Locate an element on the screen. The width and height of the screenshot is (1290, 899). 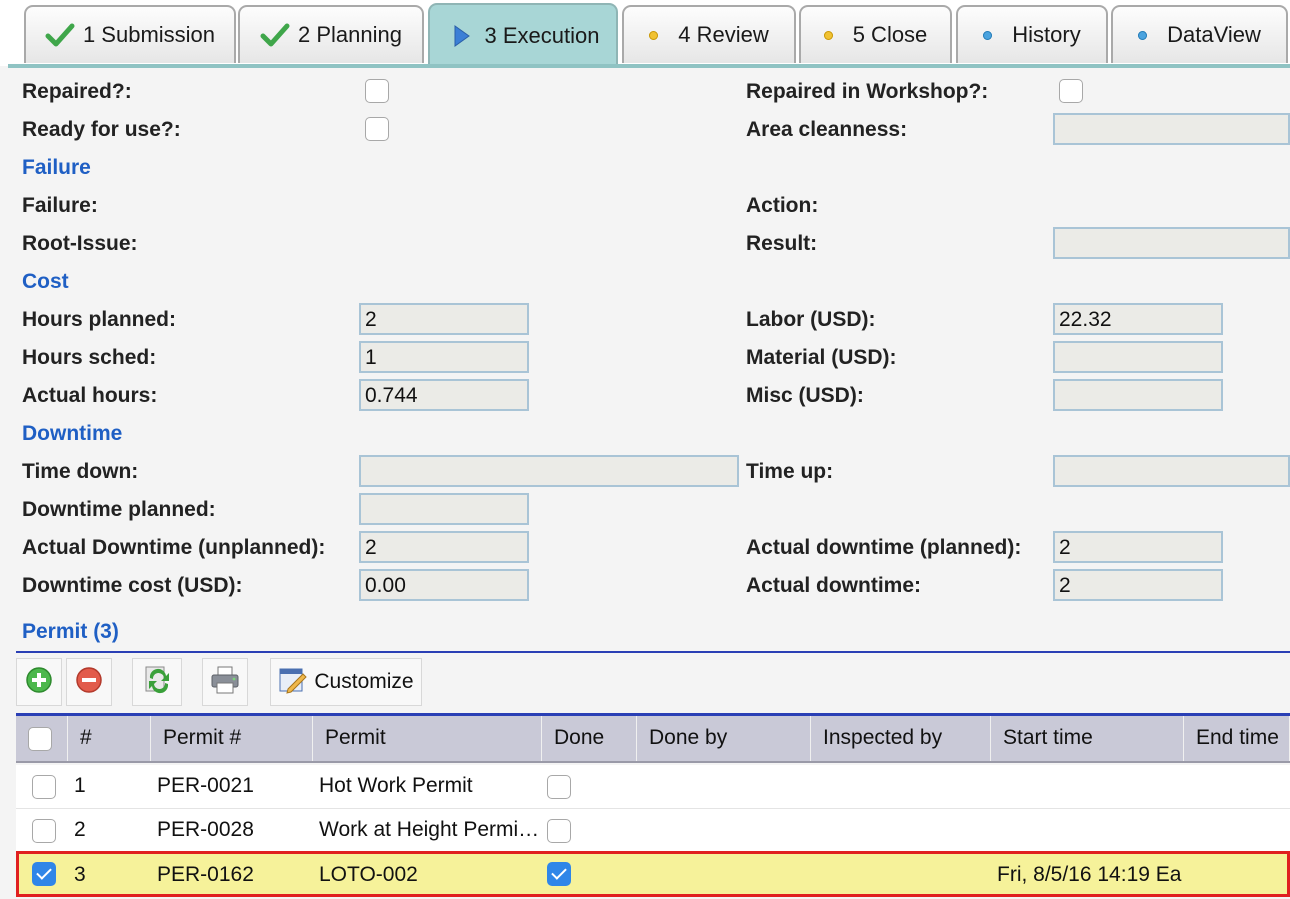
print-button is located at coordinates (225, 682).